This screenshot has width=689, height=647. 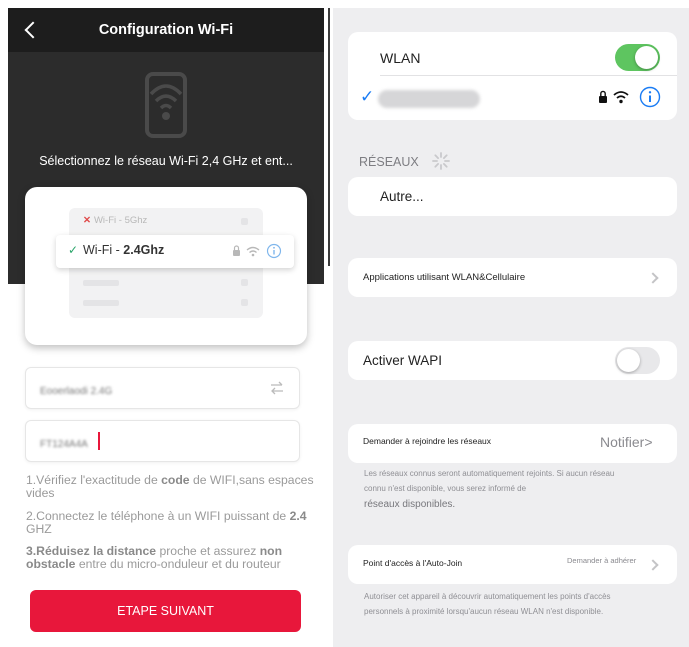 What do you see at coordinates (410, 504) in the screenshot?
I see `ask-join-note-line-3: réseaux disponibles.` at bounding box center [410, 504].